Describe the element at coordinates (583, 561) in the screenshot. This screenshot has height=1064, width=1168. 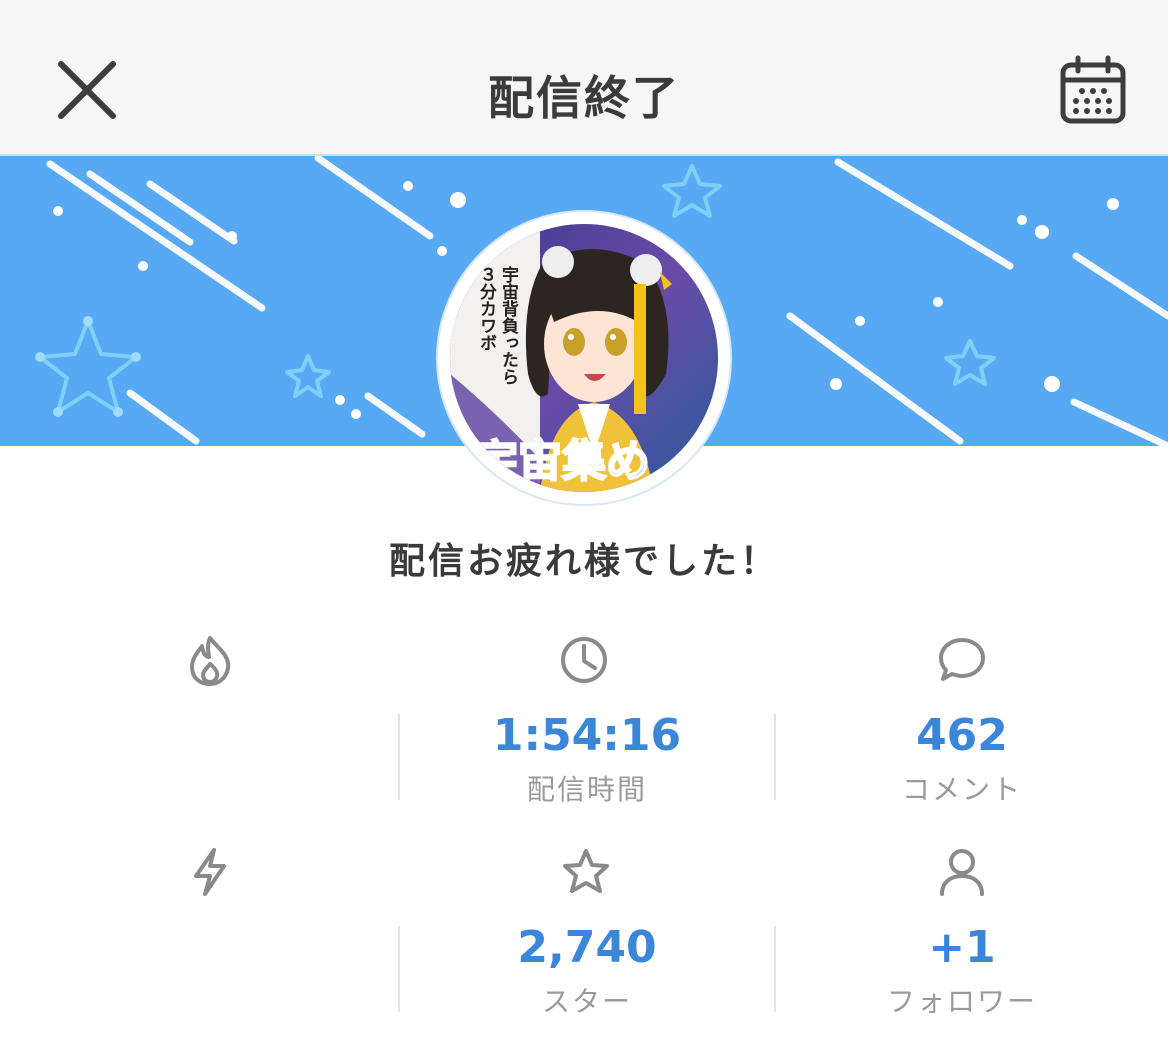
I see `completion-message: 配信お疲れ様でした！` at that location.